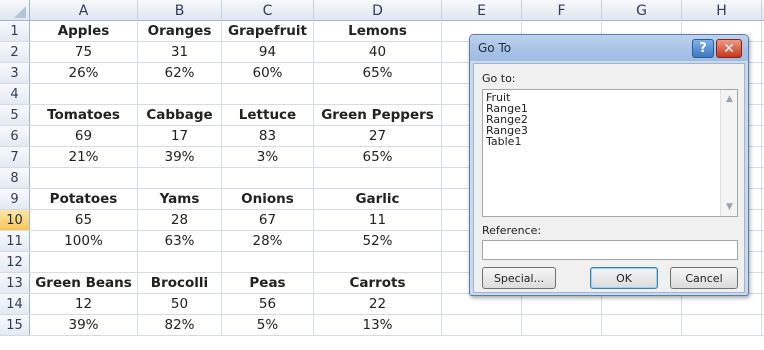 Image resolution: width=764 pixels, height=350 pixels. What do you see at coordinates (15, 52) in the screenshot?
I see `row-header: 2` at bounding box center [15, 52].